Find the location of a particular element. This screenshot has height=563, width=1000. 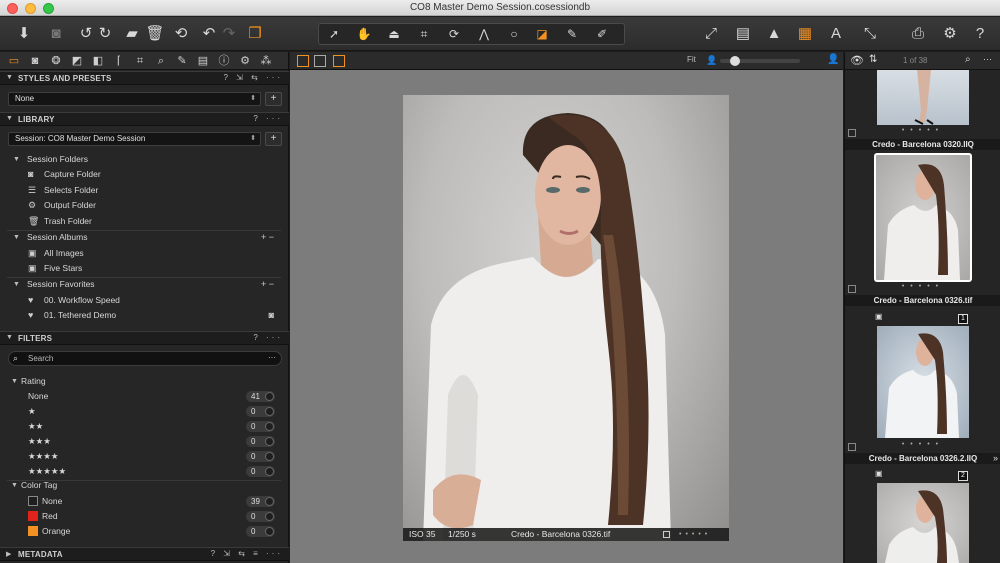

adjustments-tab-icon: ✎ is located at coordinates (182, 61).